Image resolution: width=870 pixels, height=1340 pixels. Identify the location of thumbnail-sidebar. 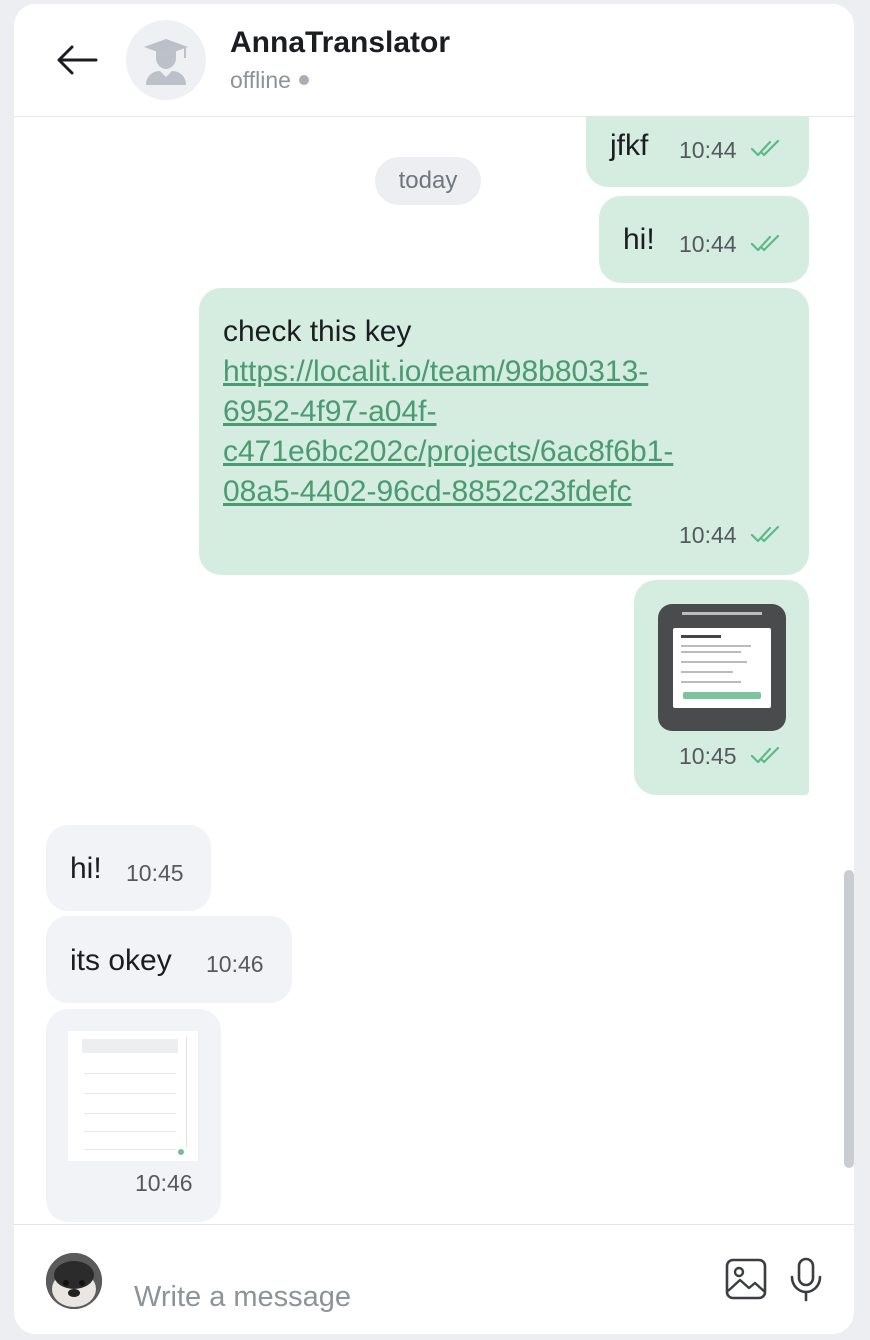
(189, 1092).